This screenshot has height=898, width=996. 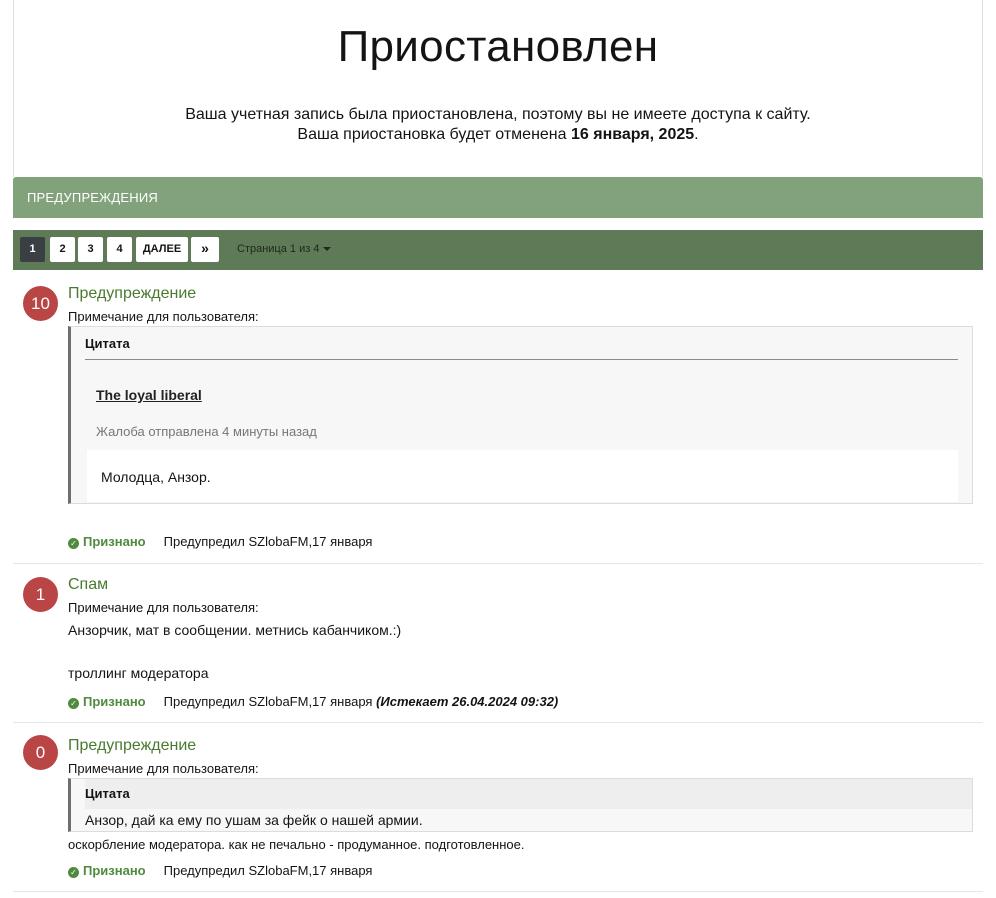 What do you see at coordinates (32, 249) in the screenshot?
I see `page-1-button: 1` at bounding box center [32, 249].